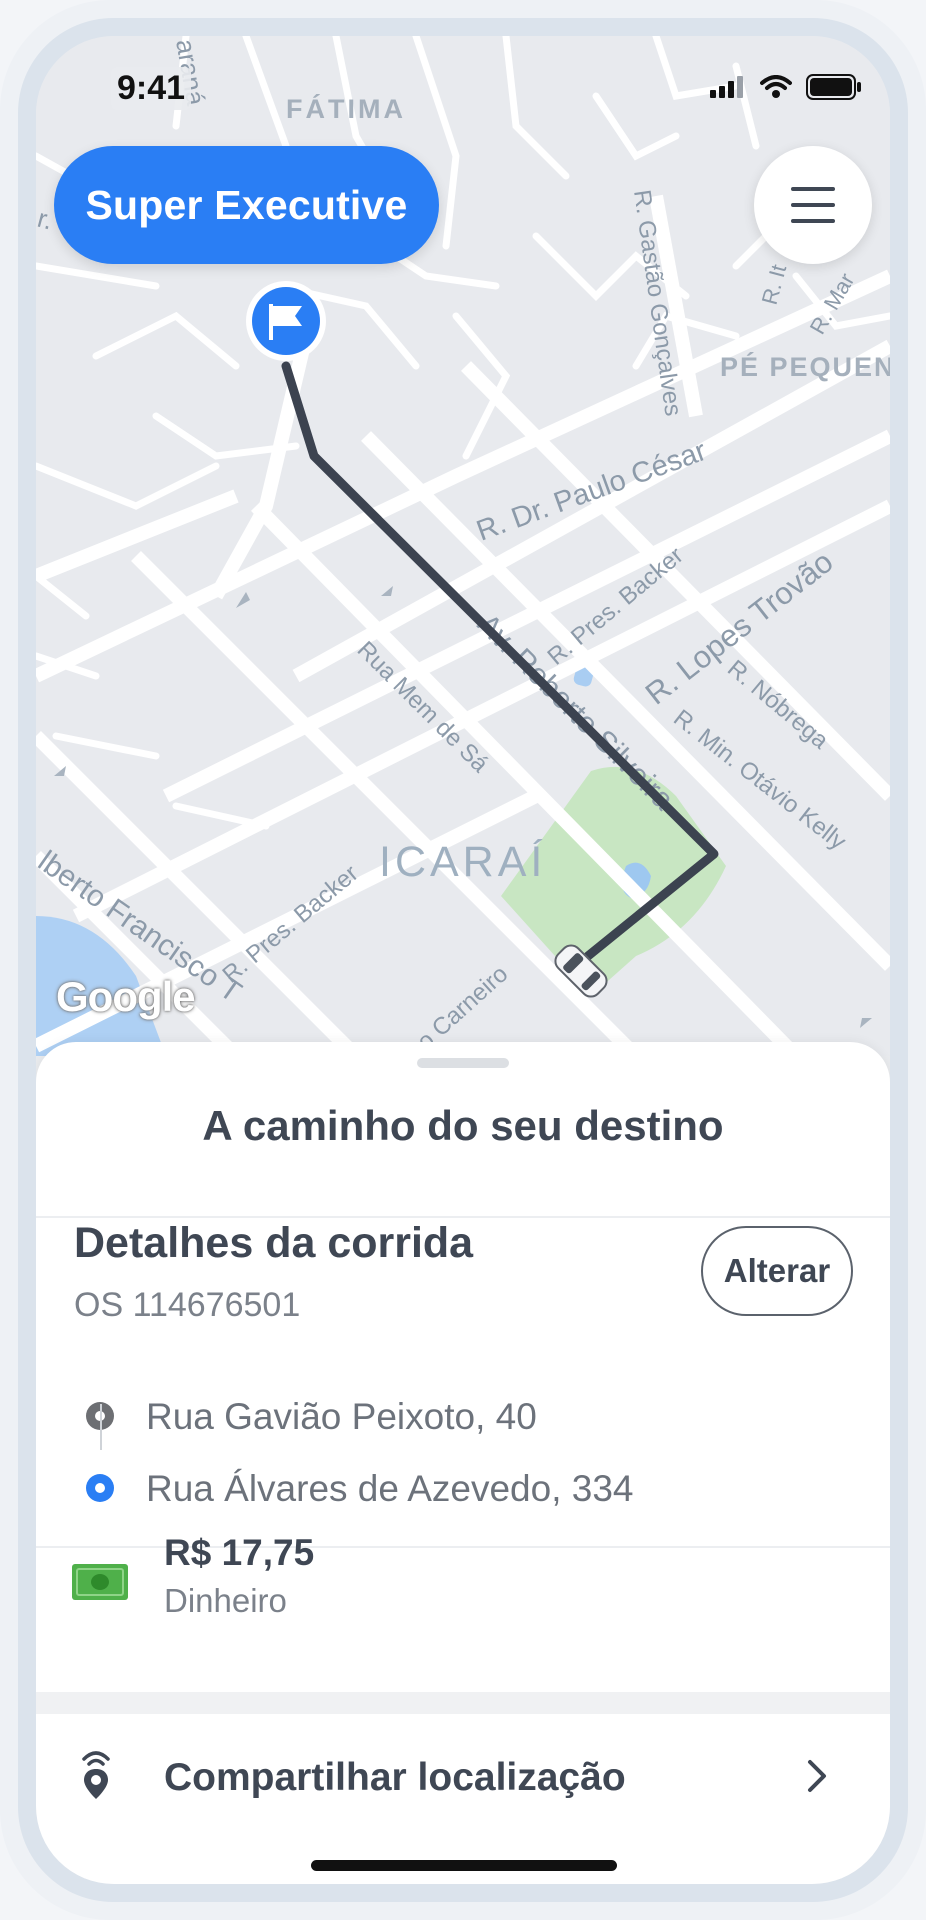 This screenshot has width=926, height=1920. Describe the element at coordinates (463, 1217) in the screenshot. I see `divider` at that location.